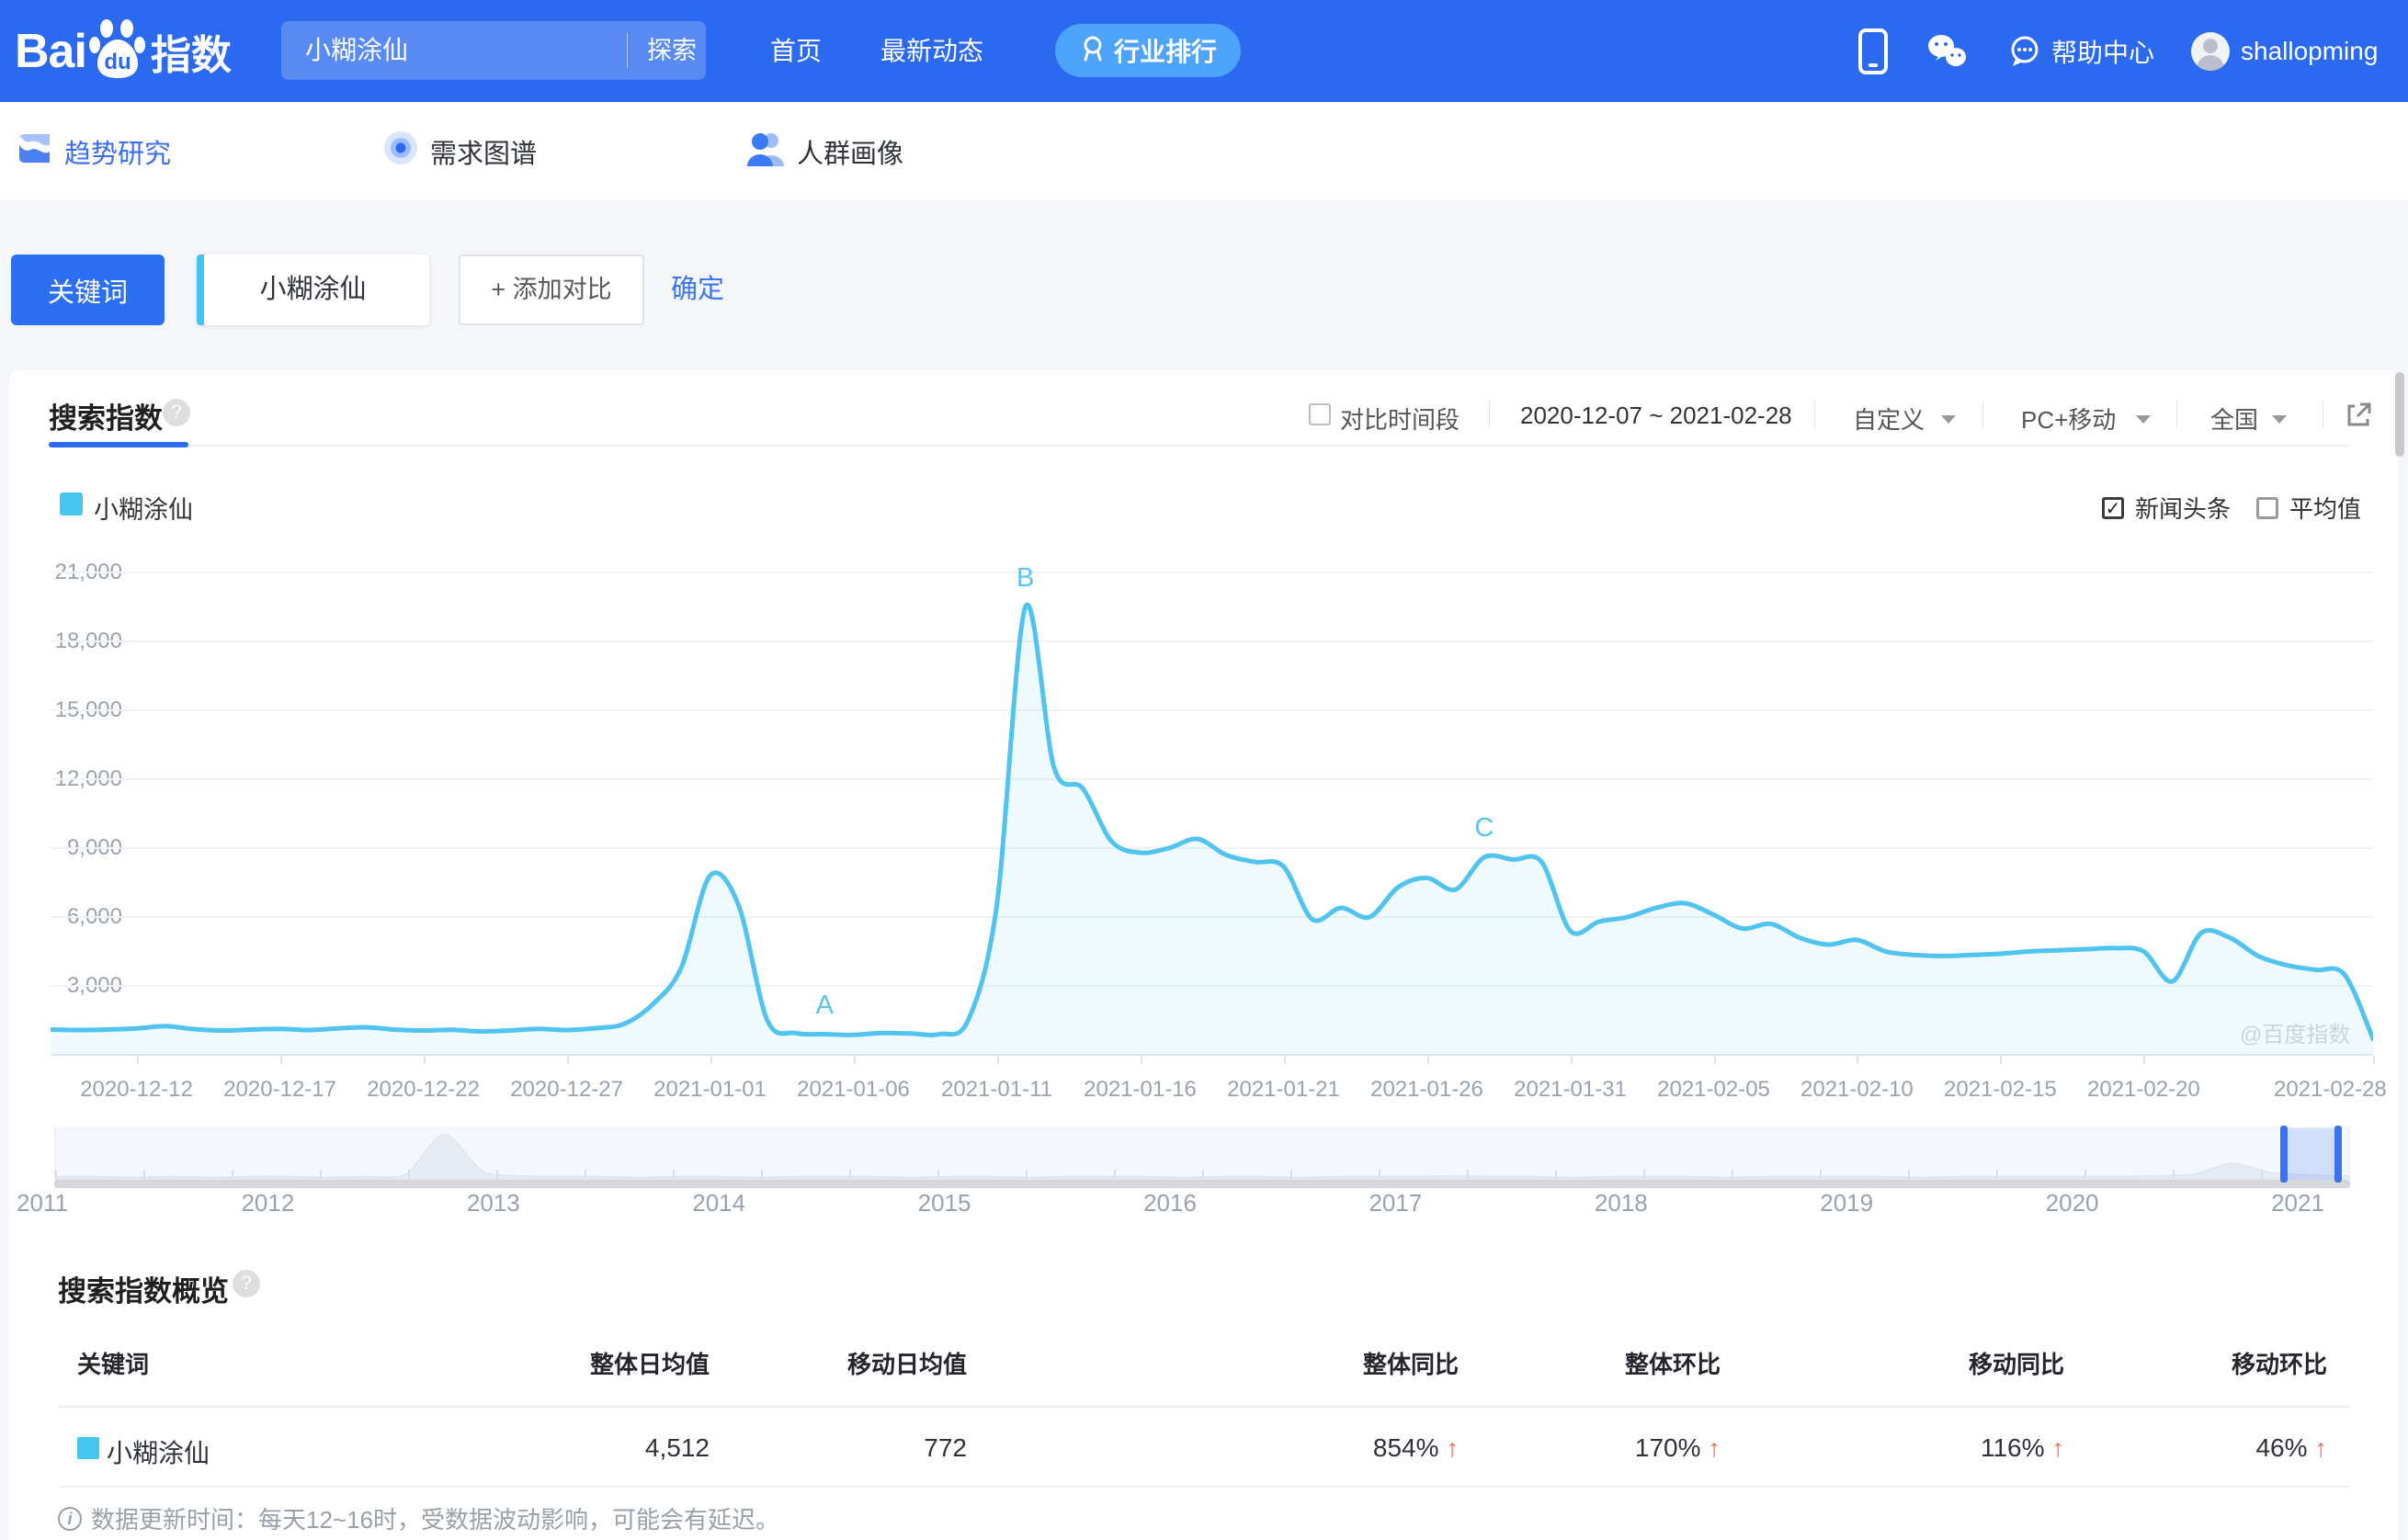 The image size is (2408, 1540). I want to click on news-headlines-label: 新闻头条, so click(2183, 509).